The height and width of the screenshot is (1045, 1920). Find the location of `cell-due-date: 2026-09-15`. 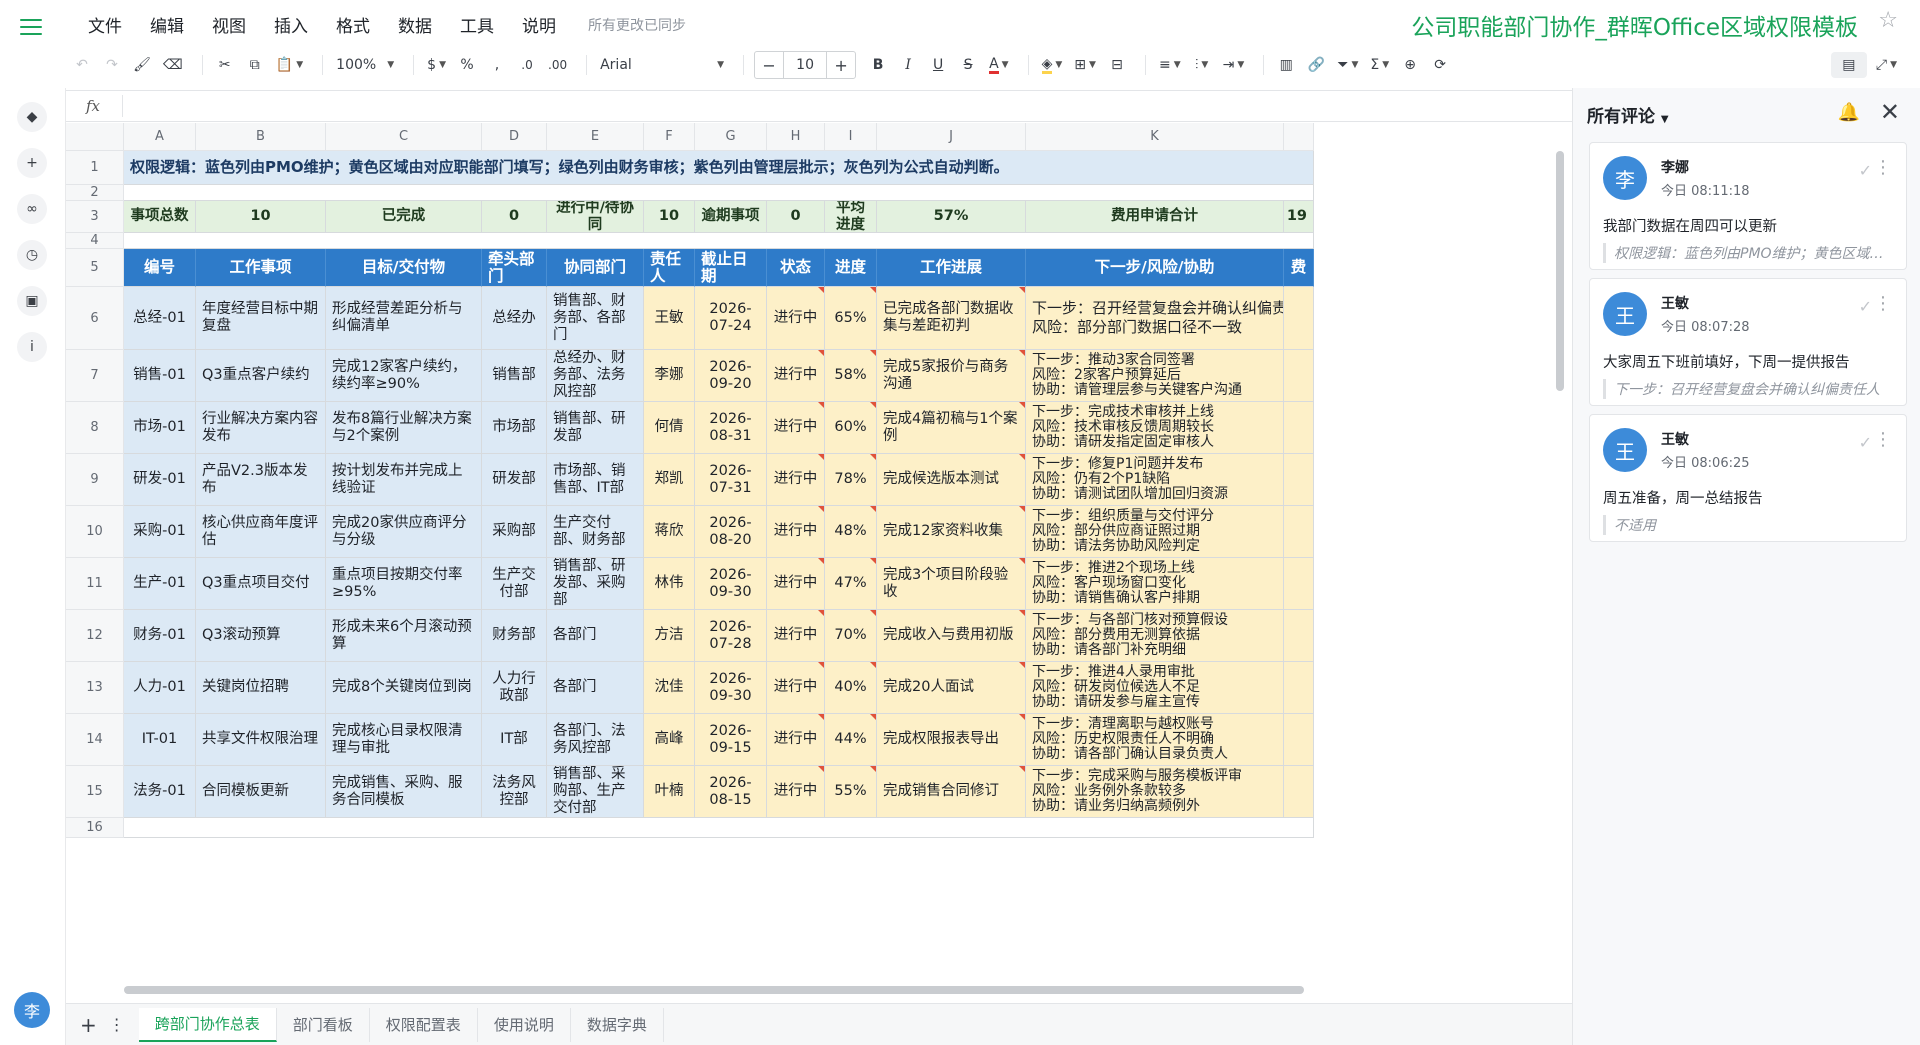

cell-due-date: 2026-09-15 is located at coordinates (731, 740).